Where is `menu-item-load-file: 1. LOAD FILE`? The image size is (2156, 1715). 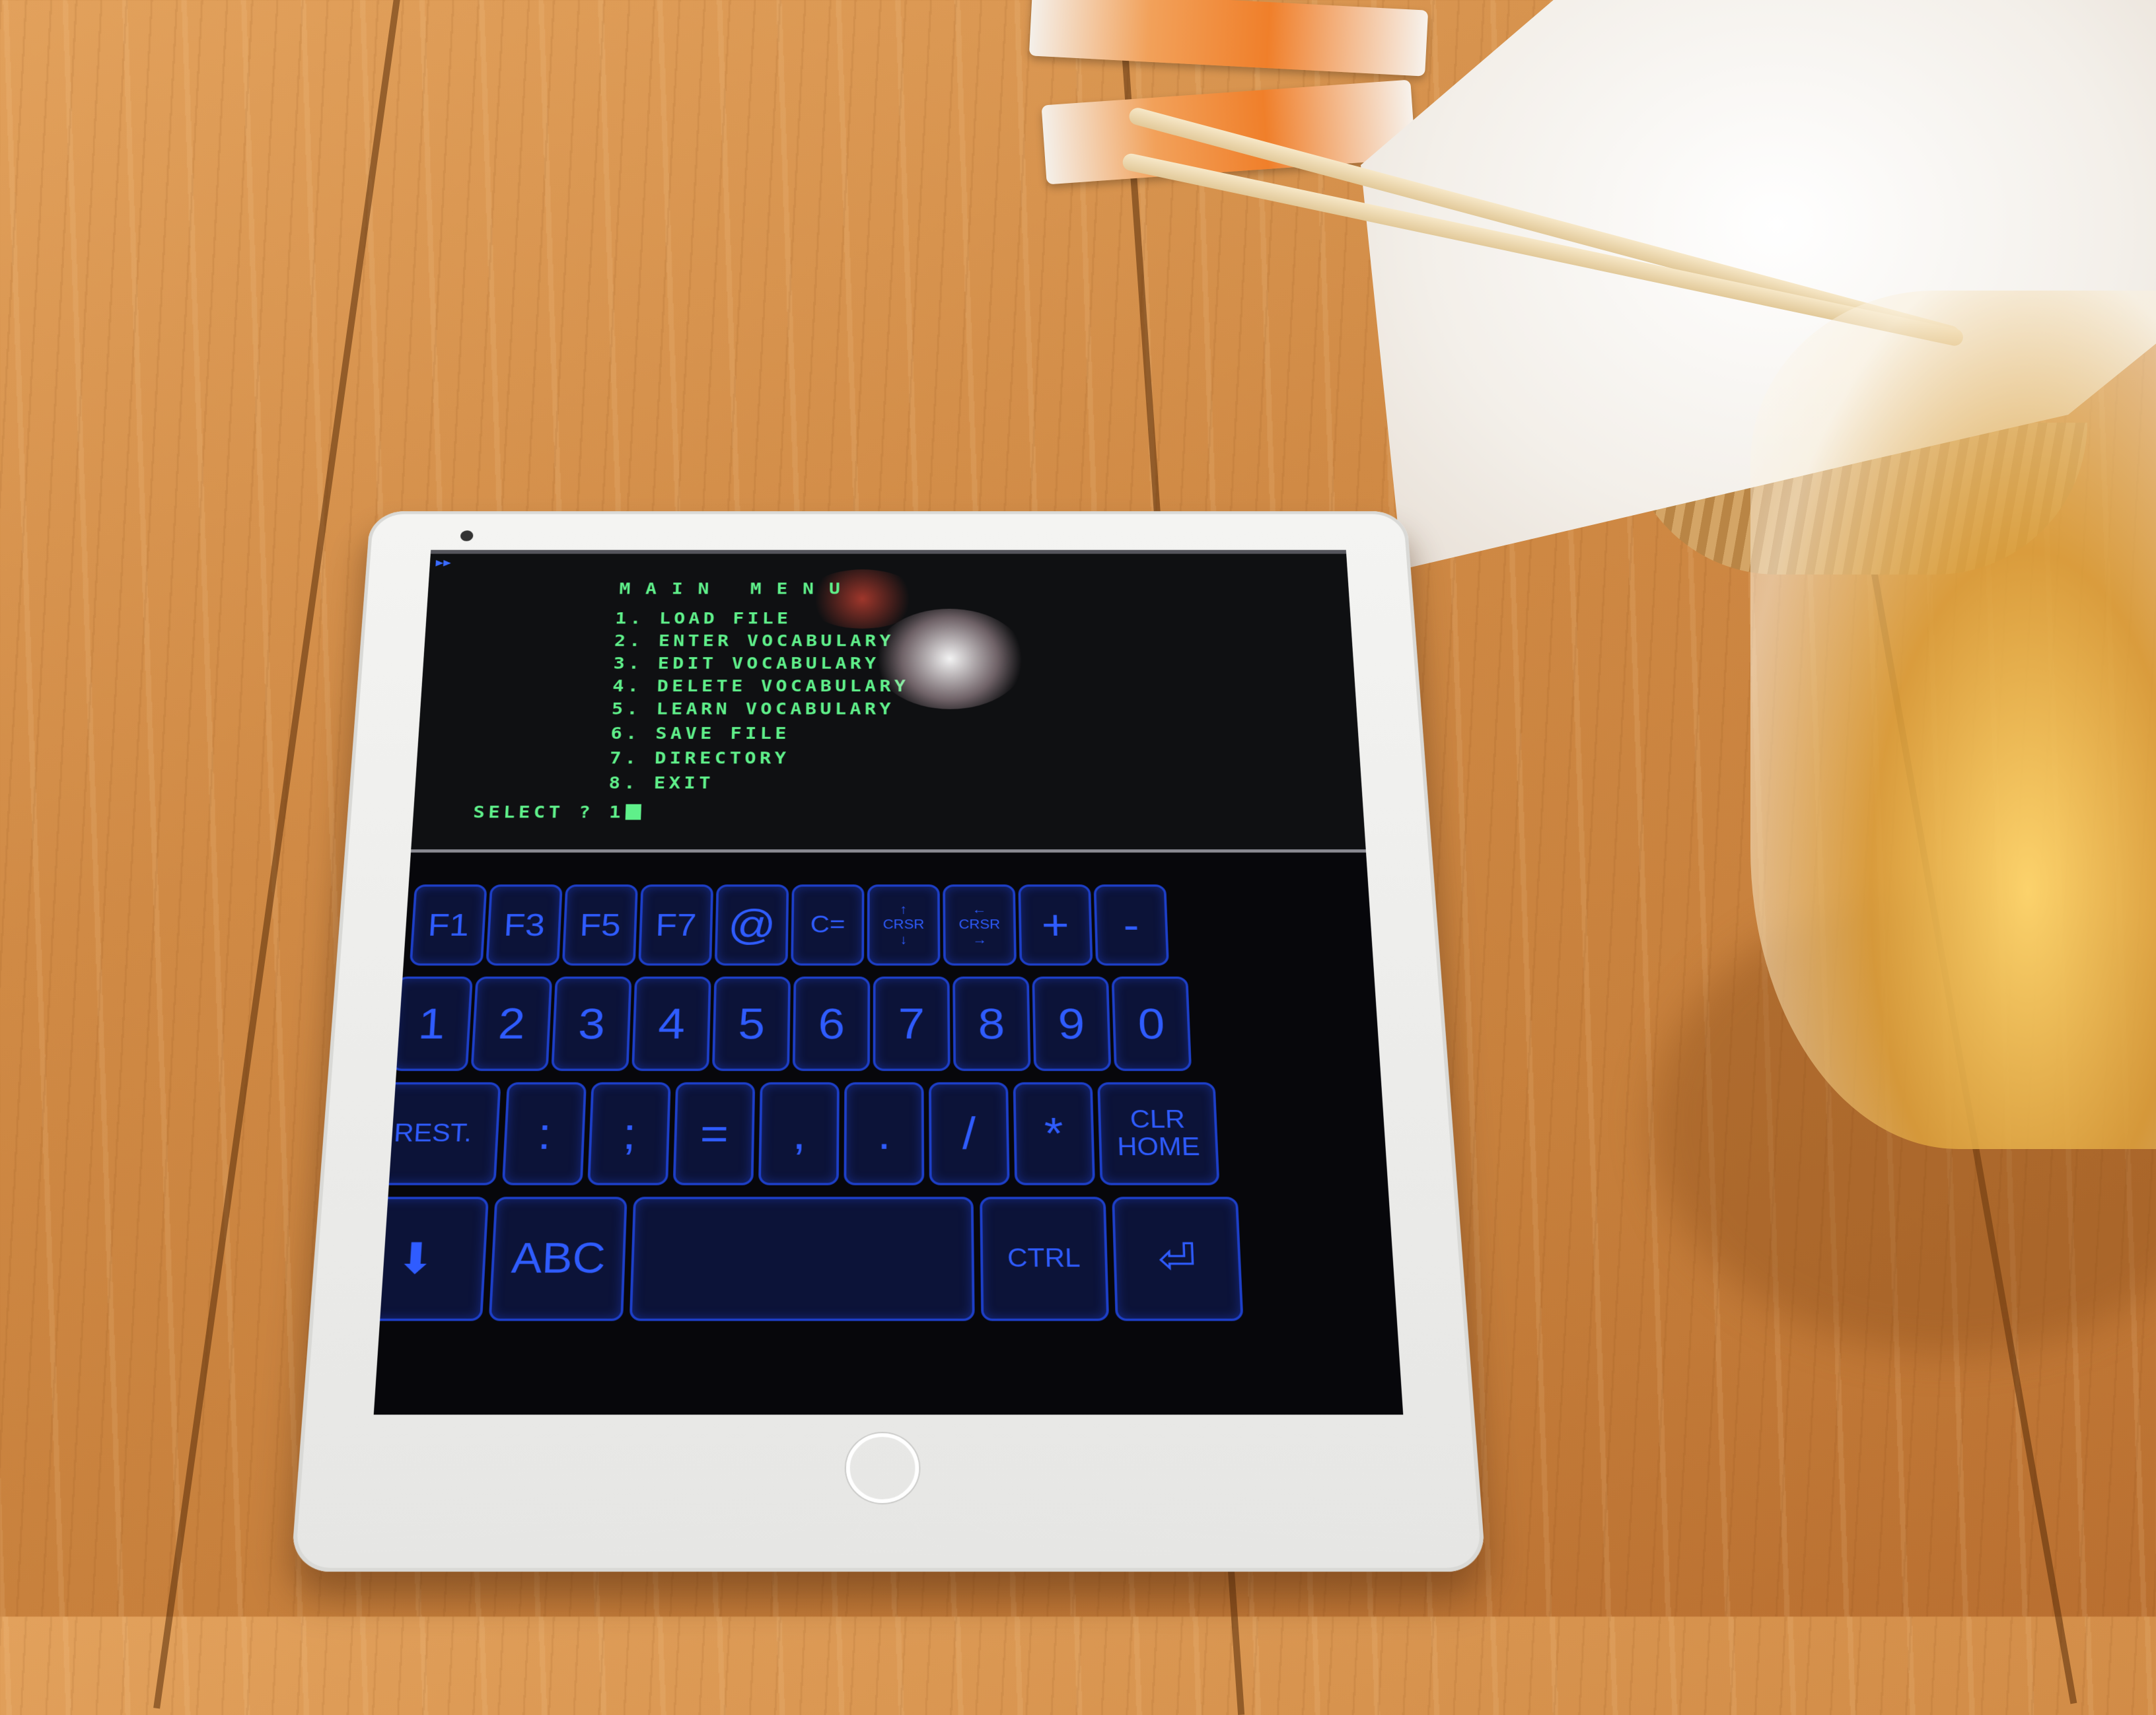
menu-item-load-file: 1. LOAD FILE is located at coordinates (703, 618).